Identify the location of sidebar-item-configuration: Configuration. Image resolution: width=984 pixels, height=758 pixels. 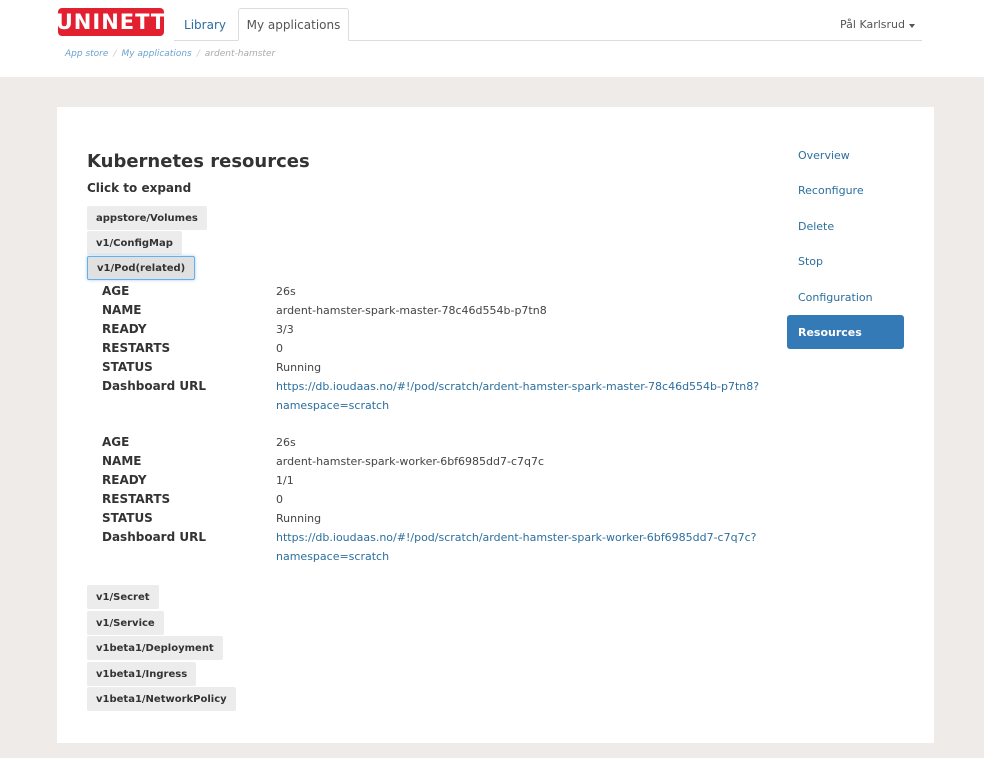
(845, 297).